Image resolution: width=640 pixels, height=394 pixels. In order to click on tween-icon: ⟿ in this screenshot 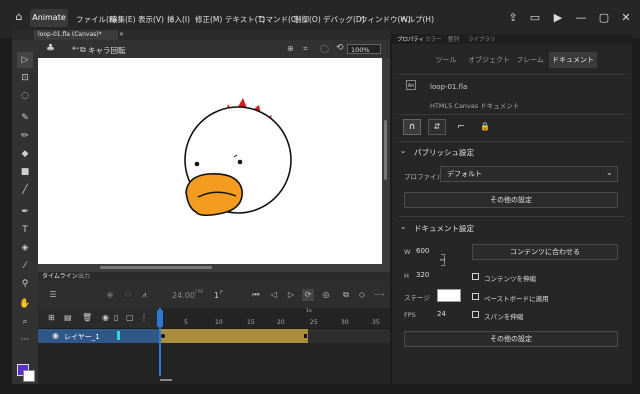, I will do `click(379, 295)`.